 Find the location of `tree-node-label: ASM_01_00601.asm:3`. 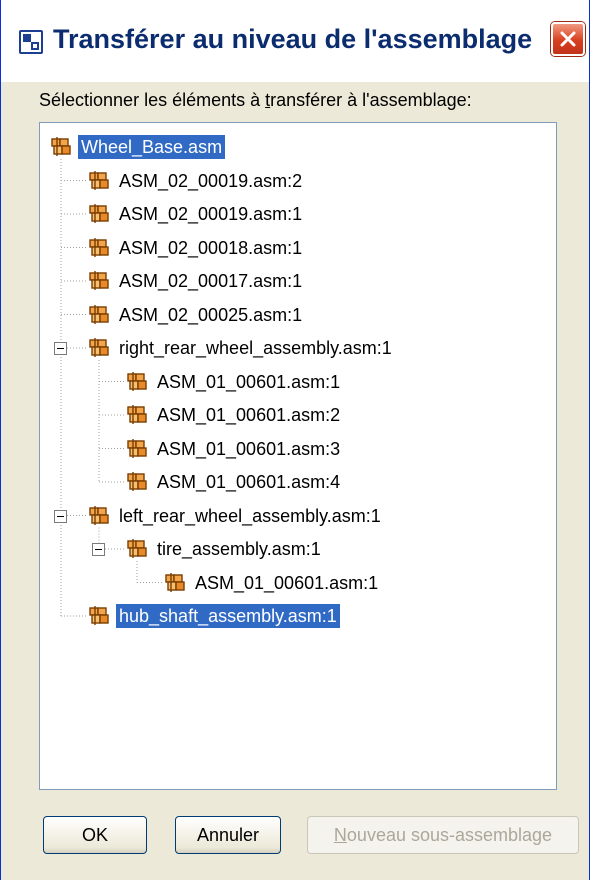

tree-node-label: ASM_01_00601.asm:3 is located at coordinates (249, 448).